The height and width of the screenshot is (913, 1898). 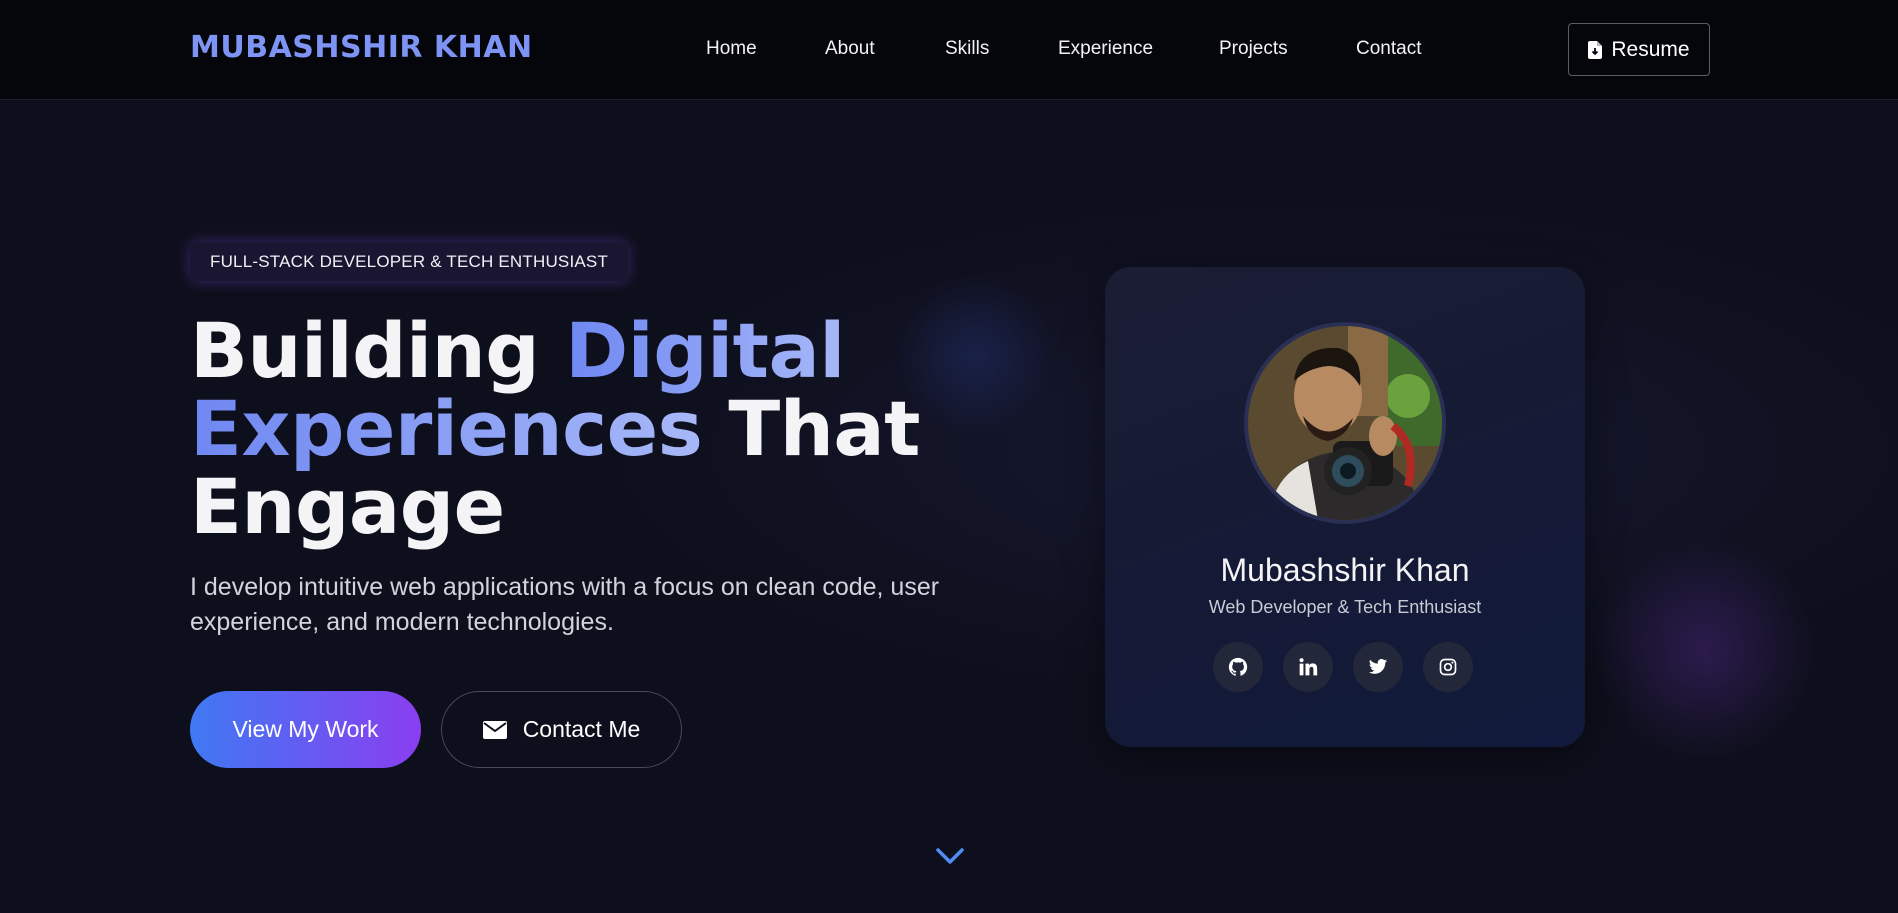 I want to click on instagram-link, so click(x=1448, y=667).